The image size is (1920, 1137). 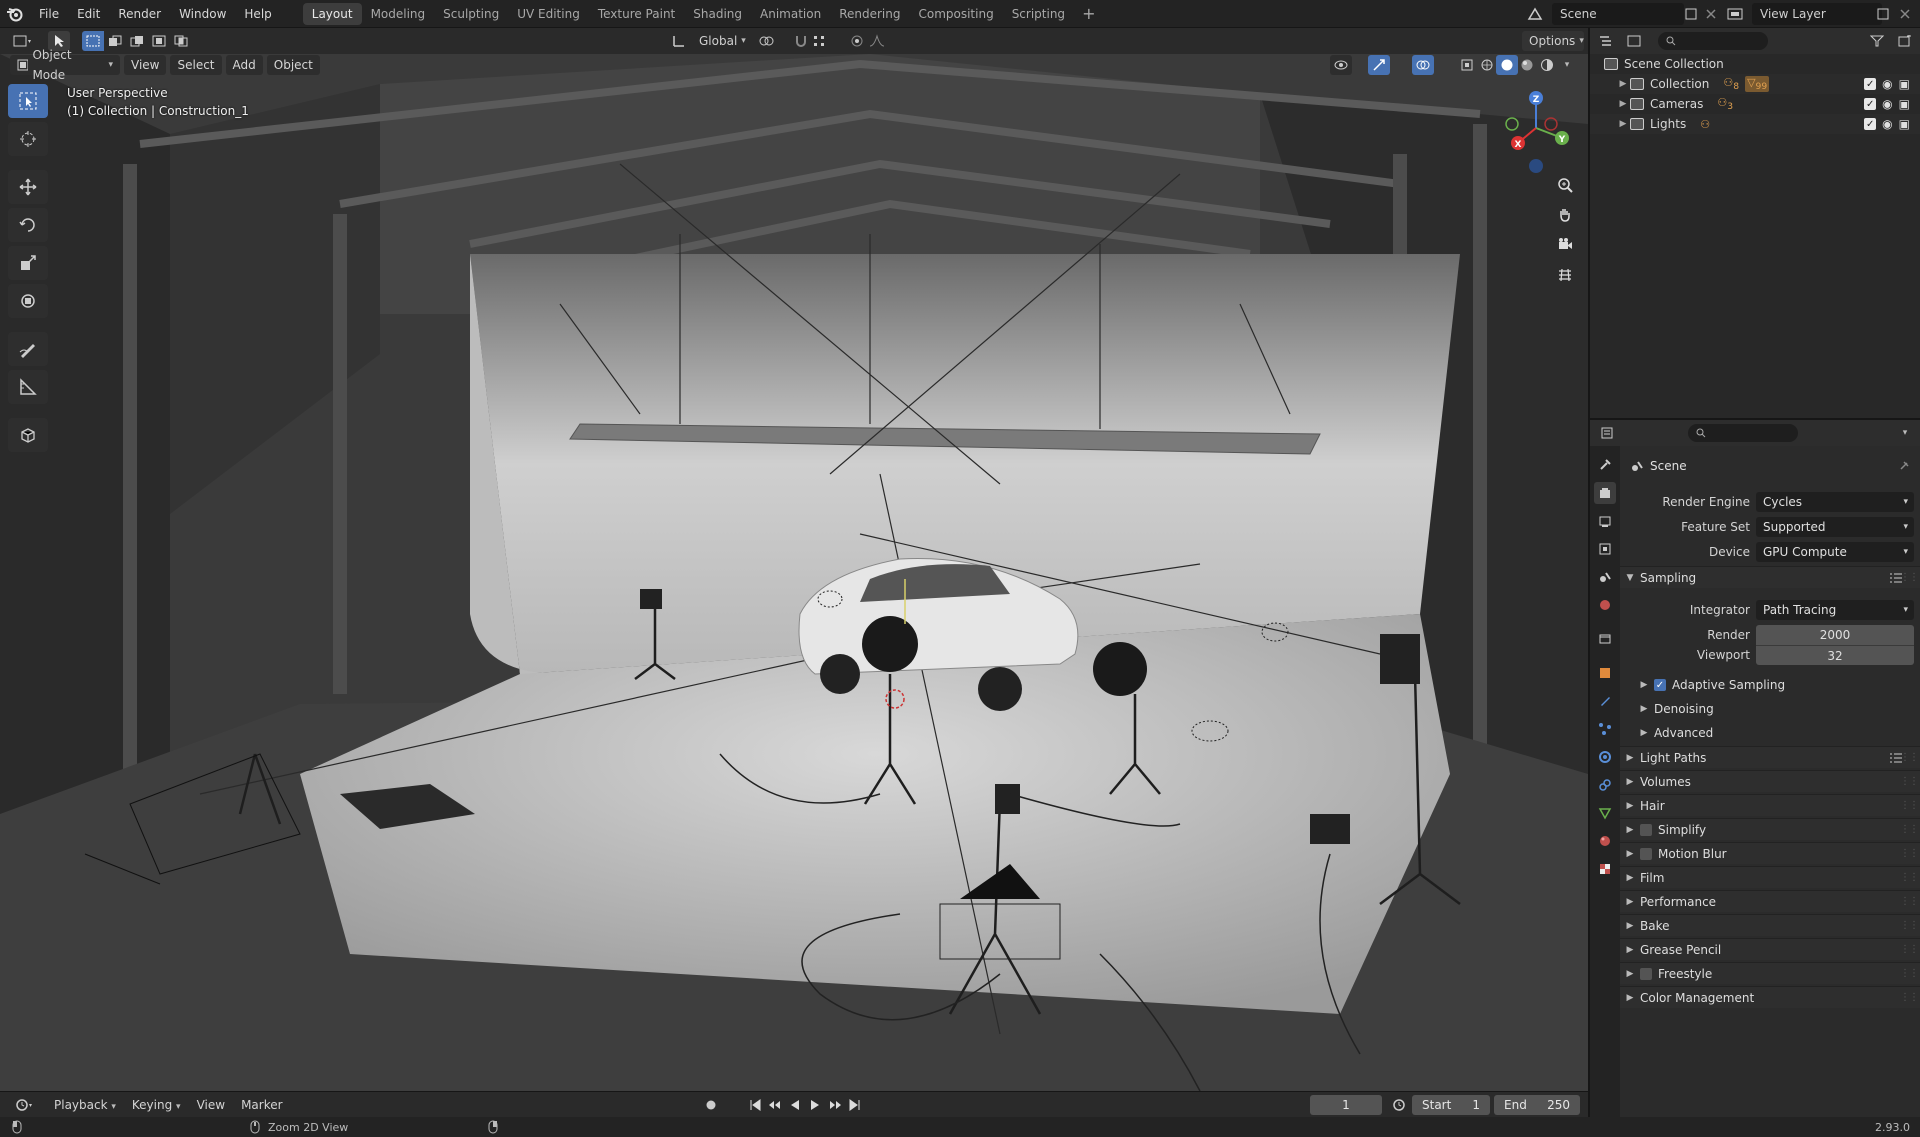 I want to click on wireframe-shading-icon, so click(x=1487, y=65).